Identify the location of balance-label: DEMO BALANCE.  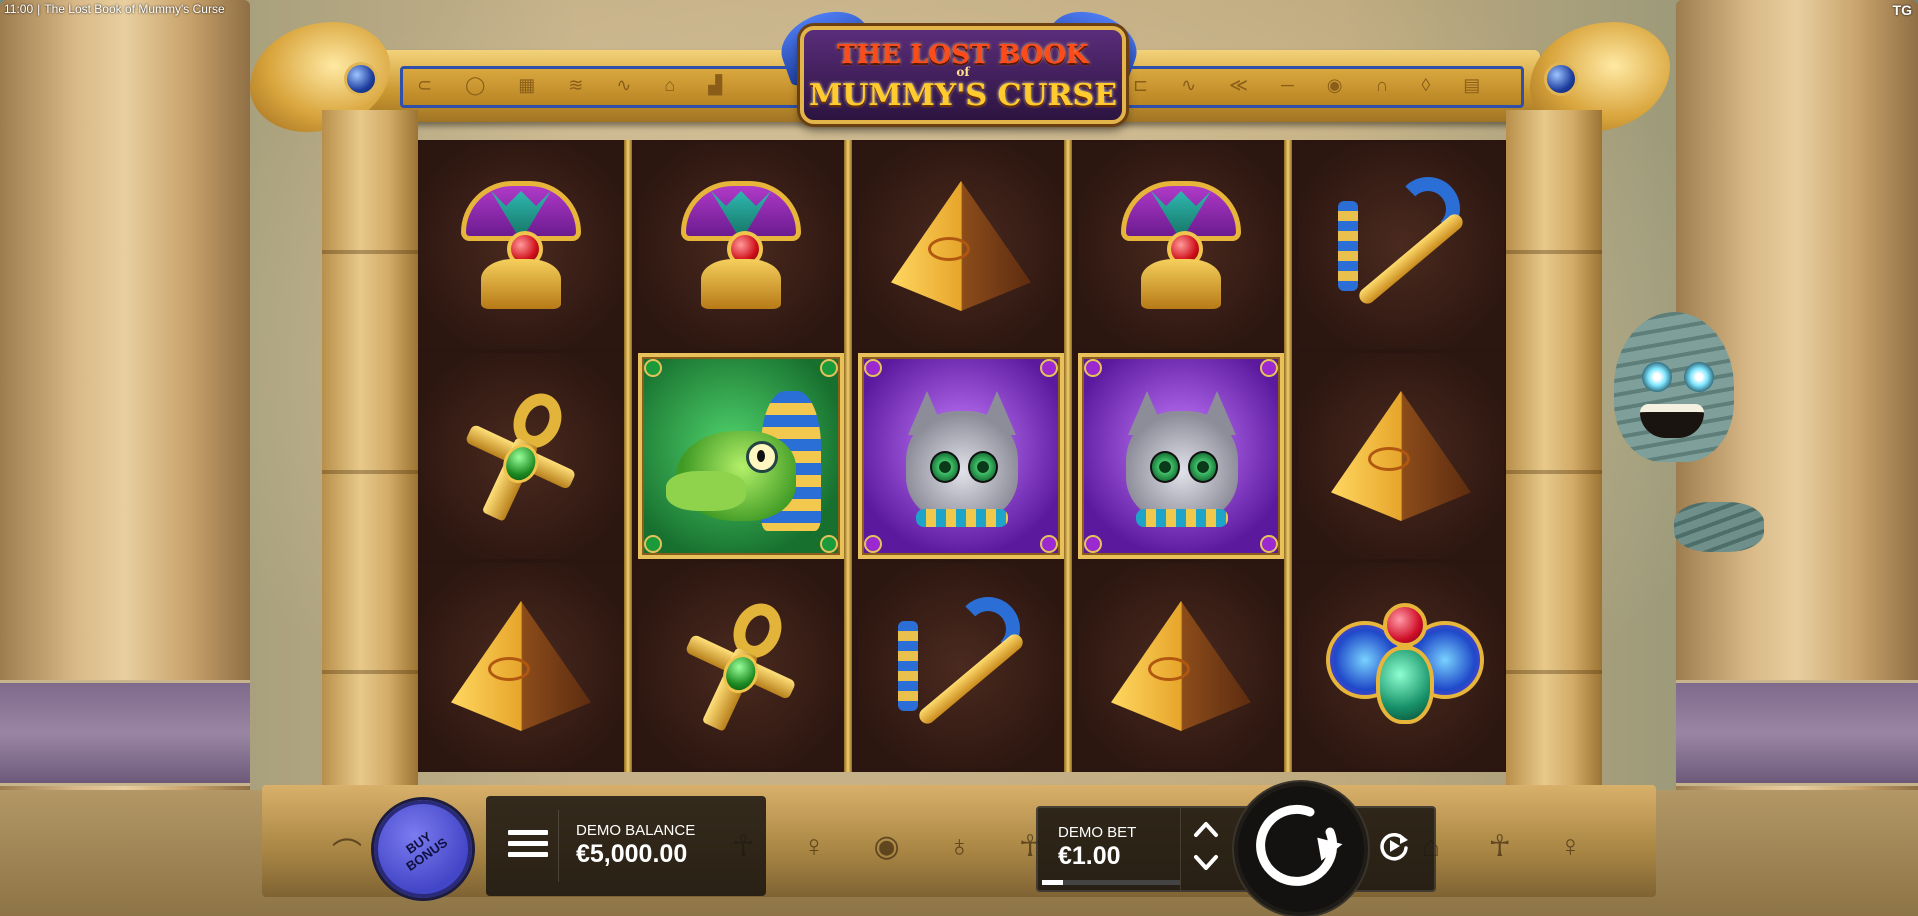
(636, 830).